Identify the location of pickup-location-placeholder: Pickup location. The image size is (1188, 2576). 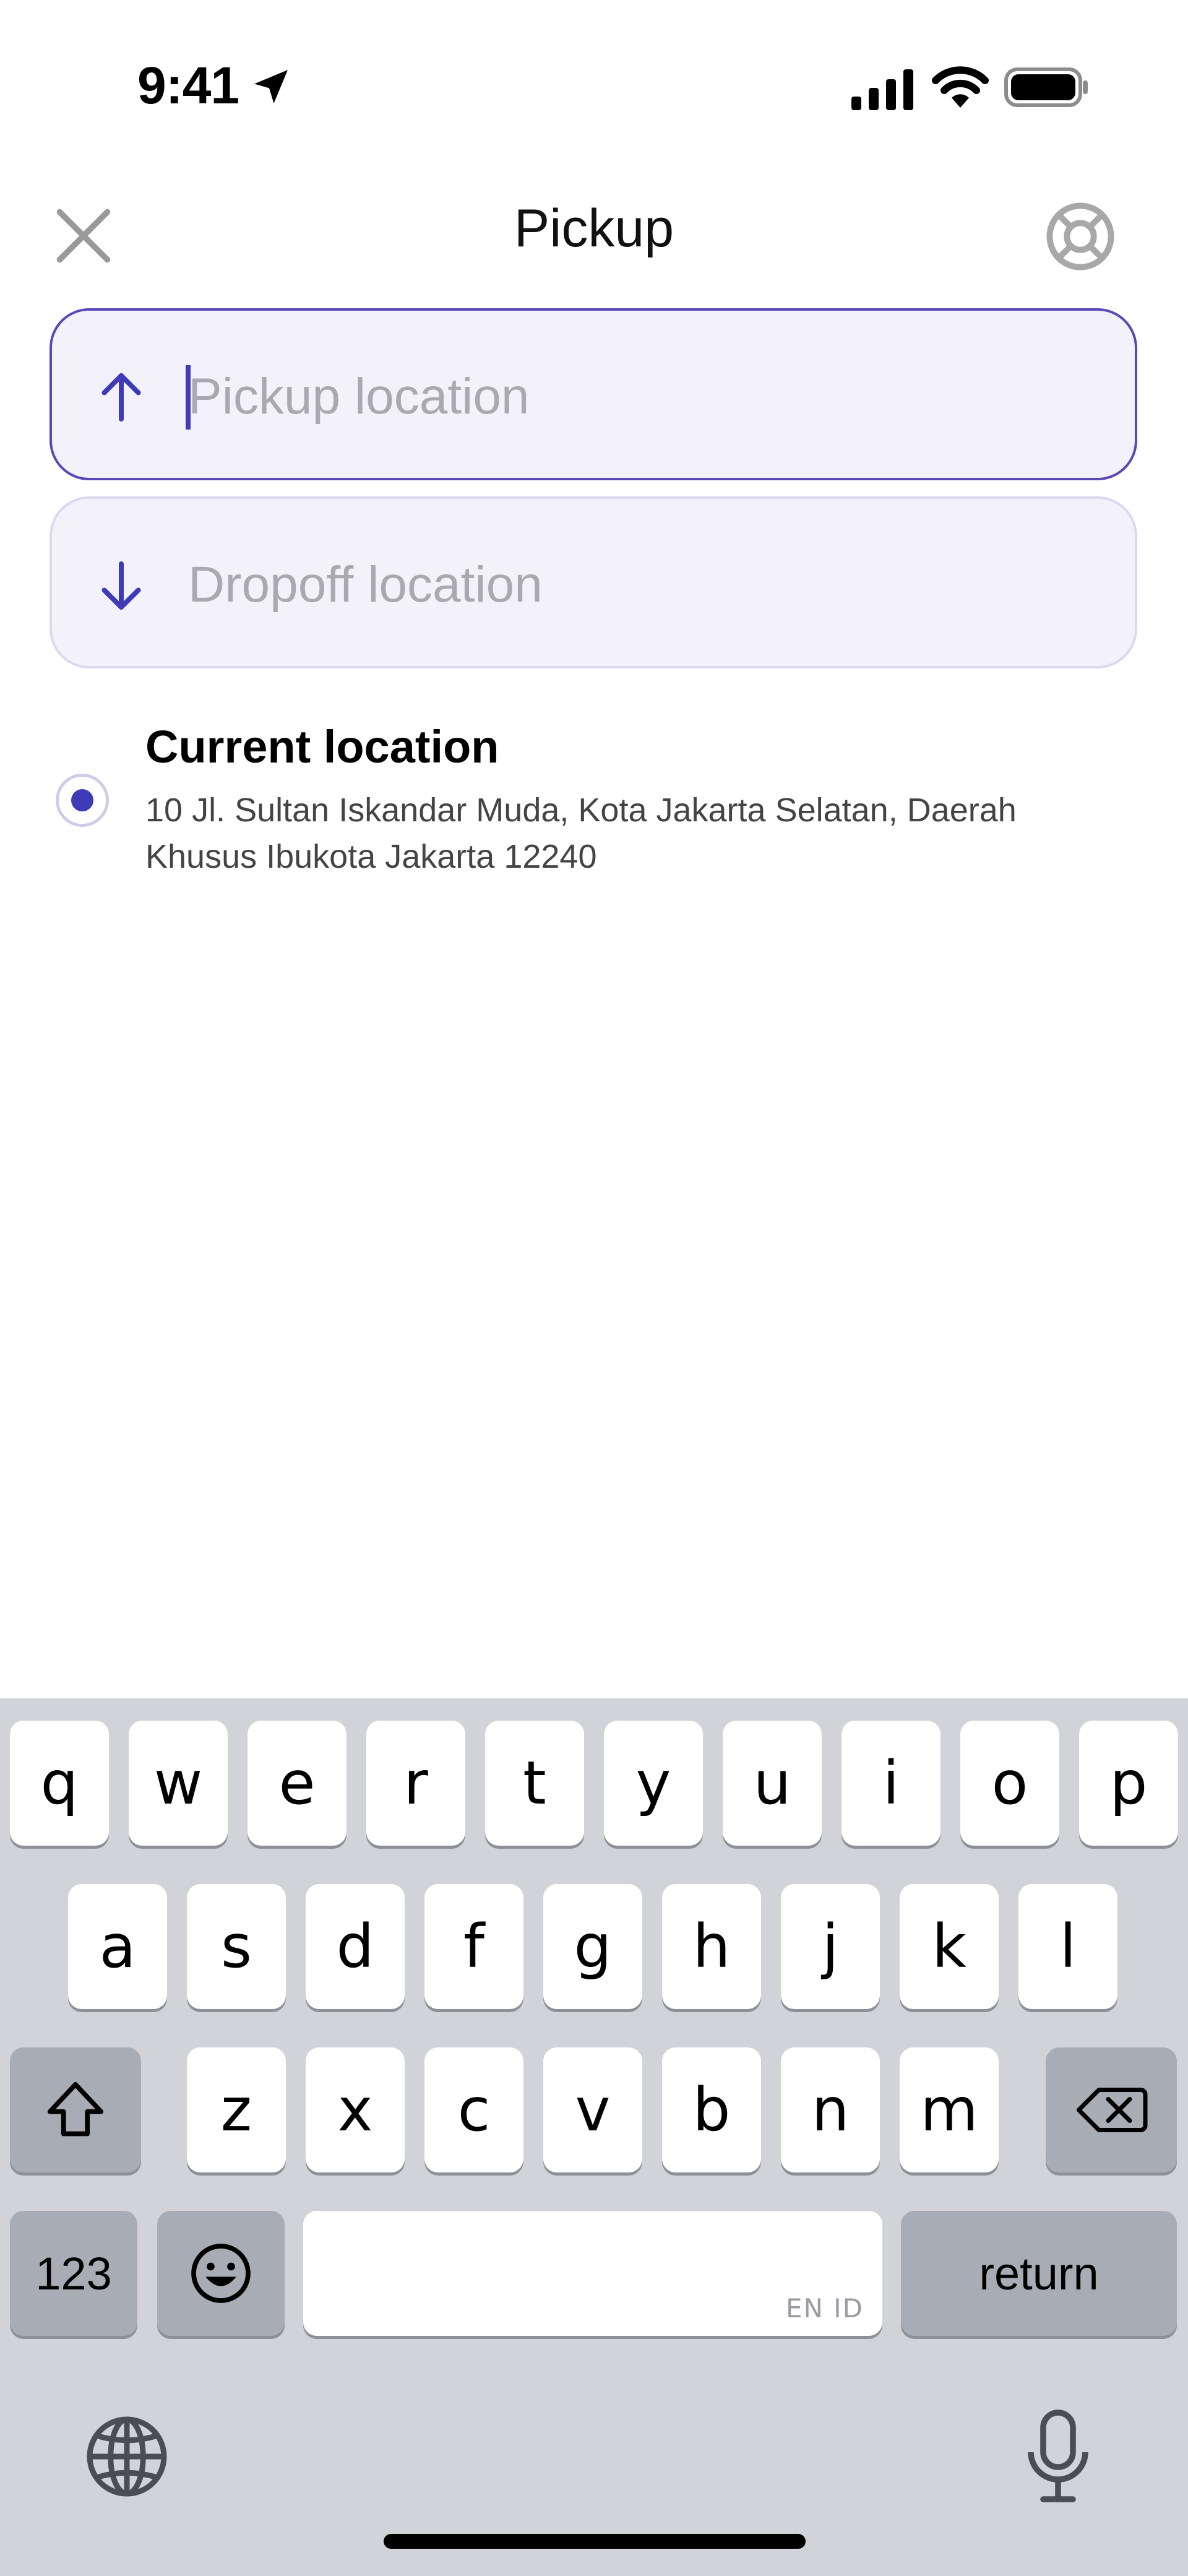
(359, 396).